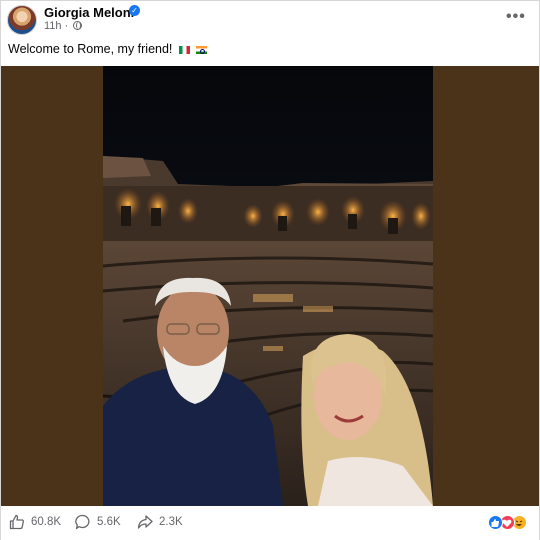  I want to click on thumbs-up-icon, so click(16, 522).